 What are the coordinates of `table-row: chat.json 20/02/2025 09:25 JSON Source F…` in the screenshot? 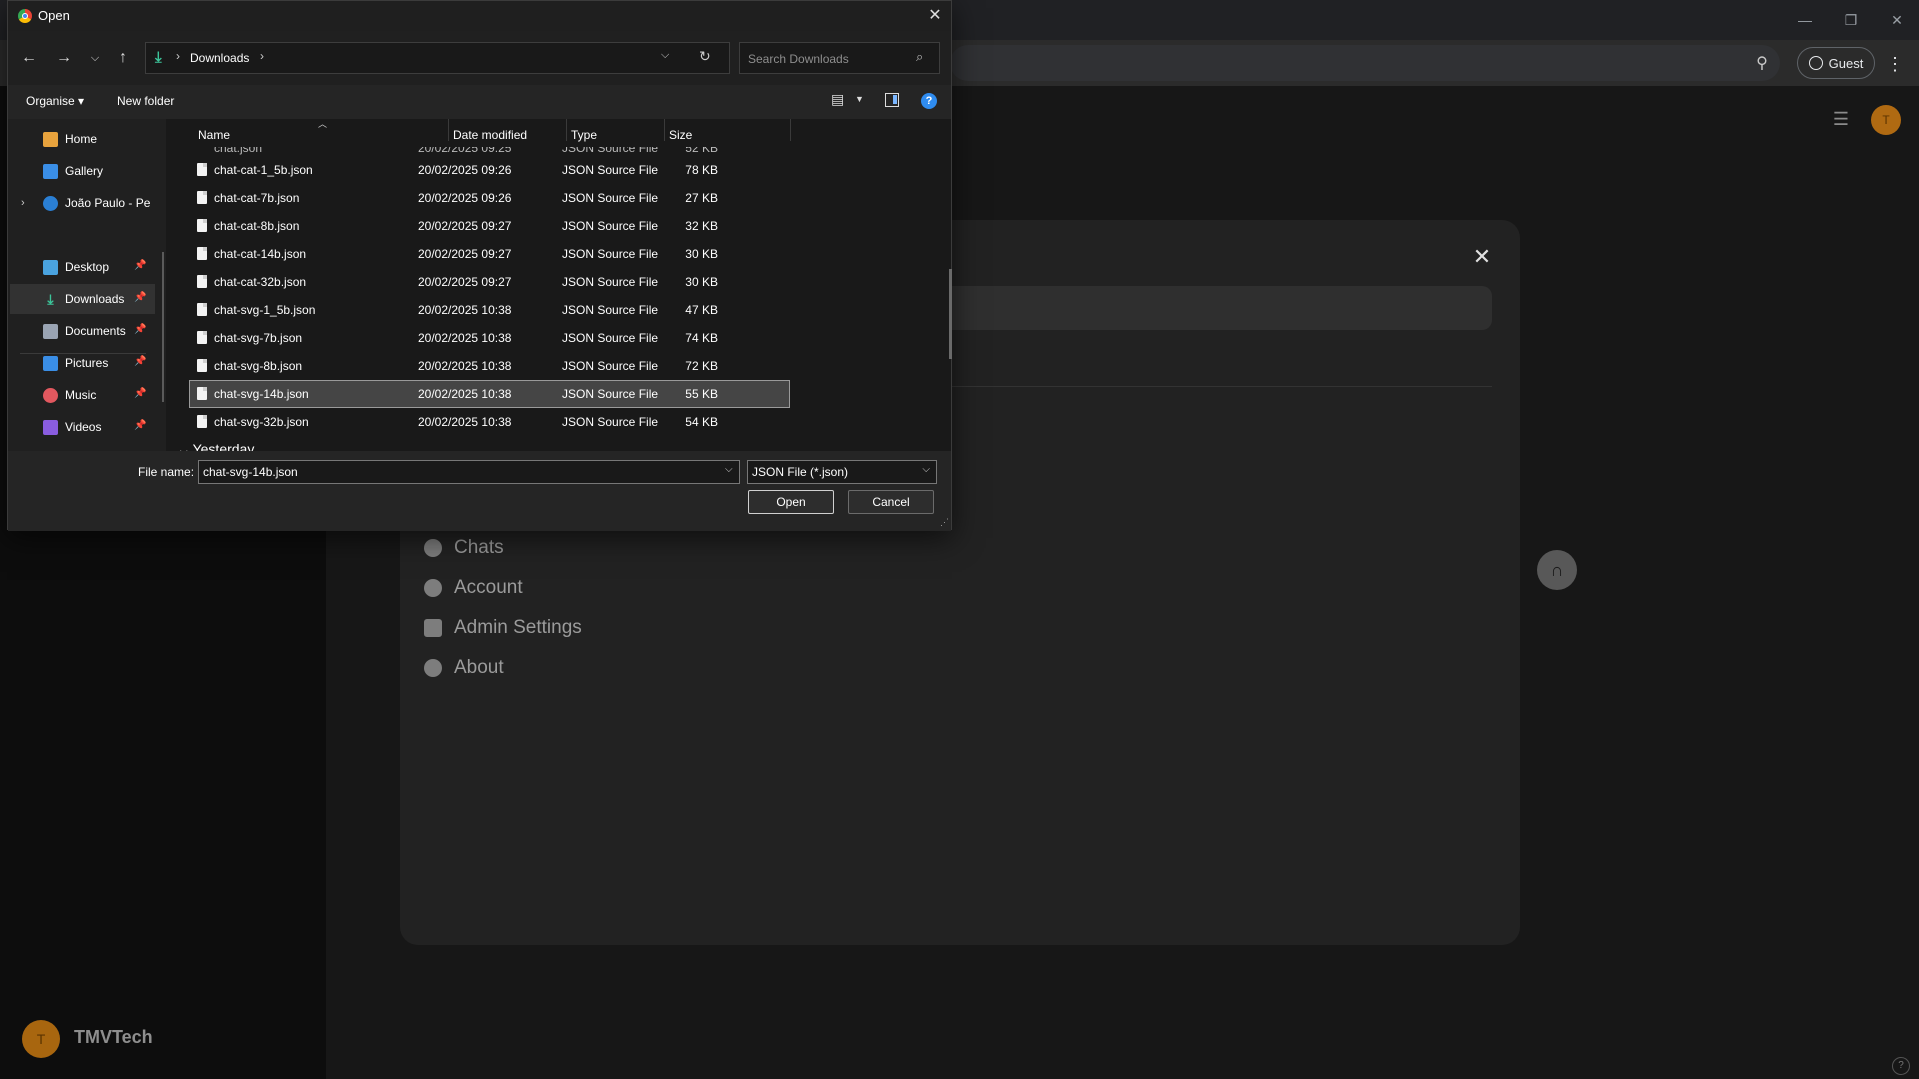 It's located at (489, 152).